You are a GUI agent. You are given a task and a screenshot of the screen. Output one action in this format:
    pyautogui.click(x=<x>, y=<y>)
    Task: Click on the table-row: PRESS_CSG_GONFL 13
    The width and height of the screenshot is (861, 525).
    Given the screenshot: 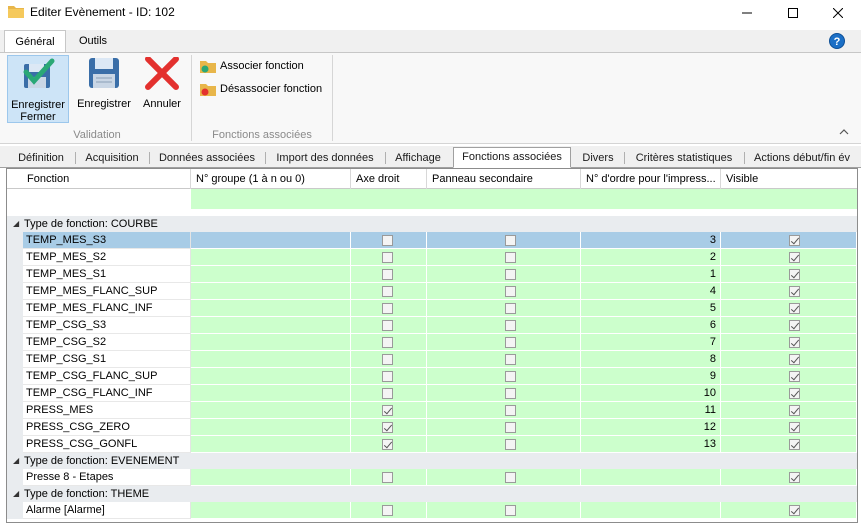 What is the action you would take?
    pyautogui.click(x=432, y=444)
    